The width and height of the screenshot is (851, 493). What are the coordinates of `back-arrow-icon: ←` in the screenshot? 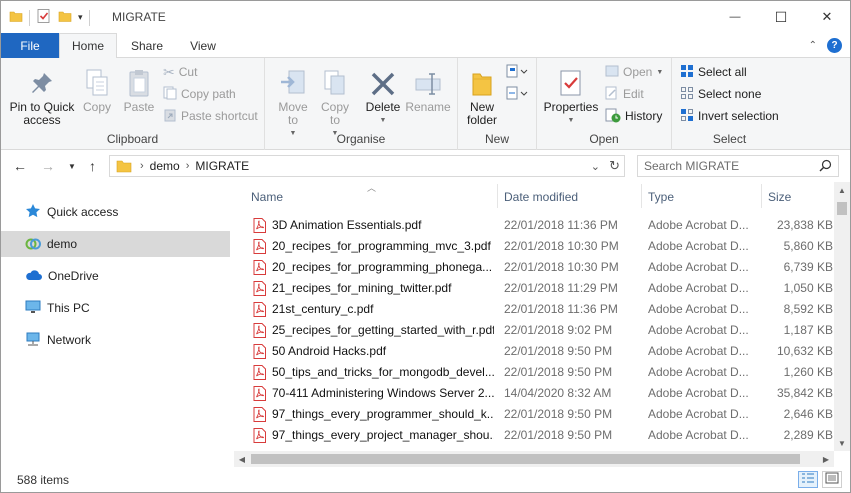 It's located at (20, 166).